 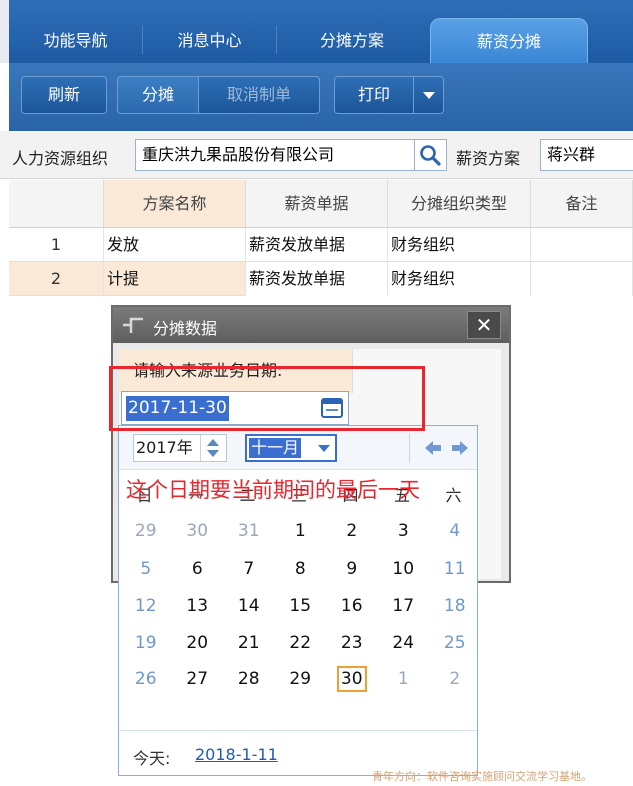 What do you see at coordinates (4, 483) in the screenshot?
I see `left-edge` at bounding box center [4, 483].